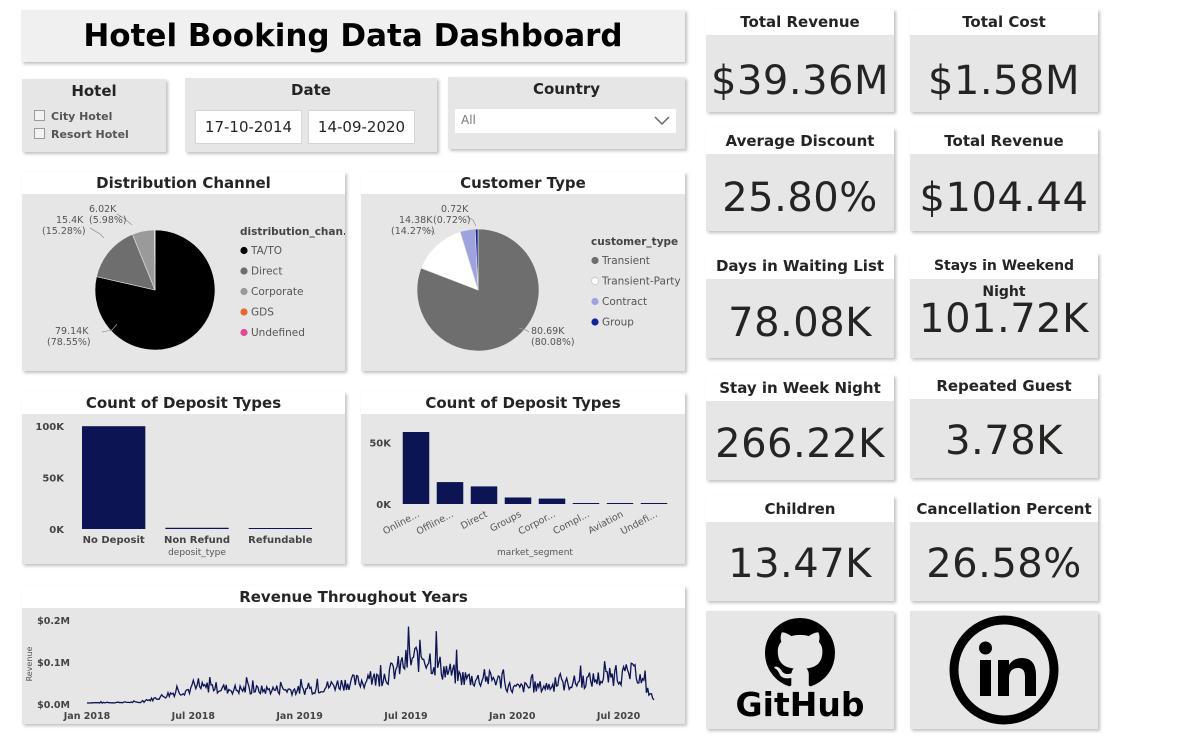 The width and height of the screenshot is (1200, 741). What do you see at coordinates (800, 266) in the screenshot?
I see `kpi-title: Days in Waiting List` at bounding box center [800, 266].